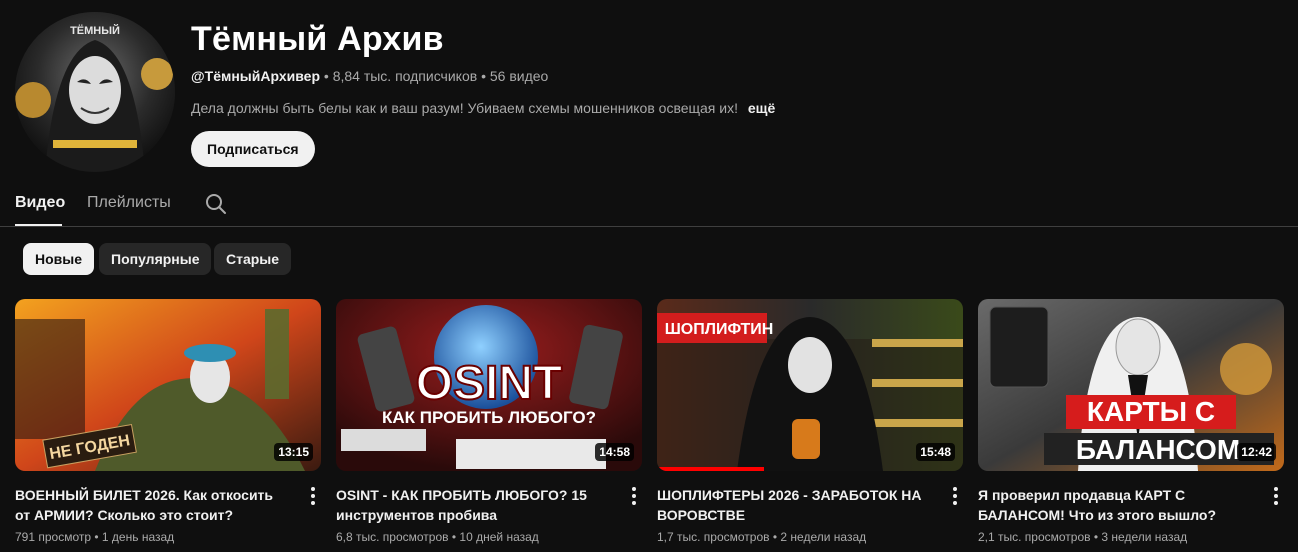 The height and width of the screenshot is (552, 1298). Describe the element at coordinates (719, 329) in the screenshot. I see `thumbnail-caption: ШОПЛИФТИН` at that location.